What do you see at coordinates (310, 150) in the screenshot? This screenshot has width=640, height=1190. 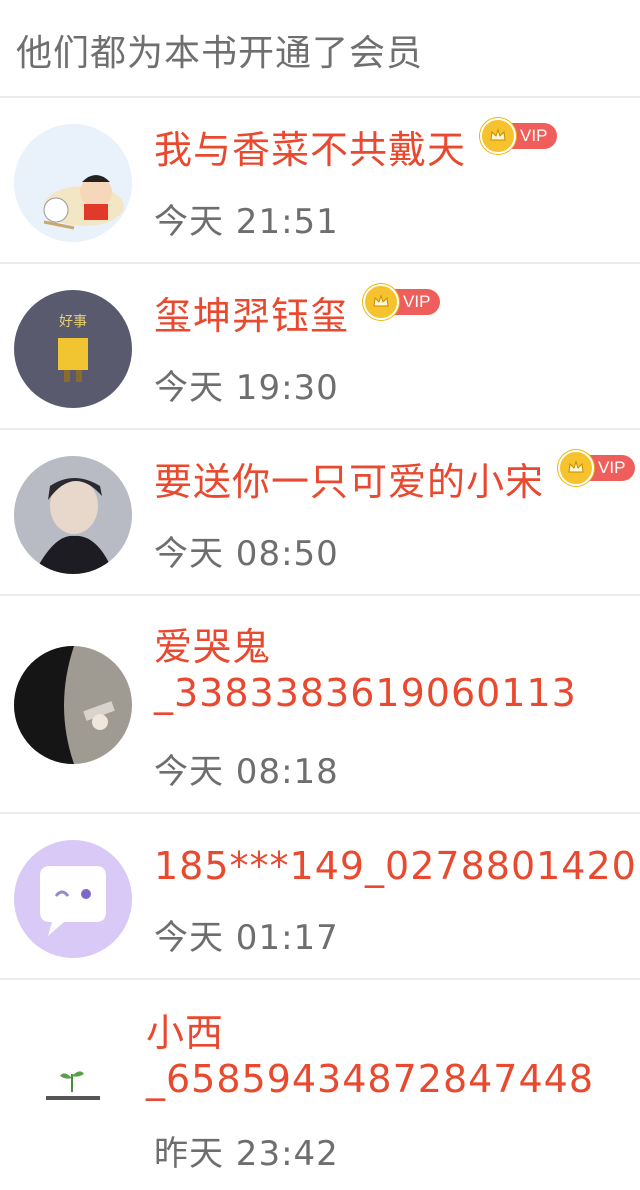 I see `member-name: 我与香菜不共戴天` at bounding box center [310, 150].